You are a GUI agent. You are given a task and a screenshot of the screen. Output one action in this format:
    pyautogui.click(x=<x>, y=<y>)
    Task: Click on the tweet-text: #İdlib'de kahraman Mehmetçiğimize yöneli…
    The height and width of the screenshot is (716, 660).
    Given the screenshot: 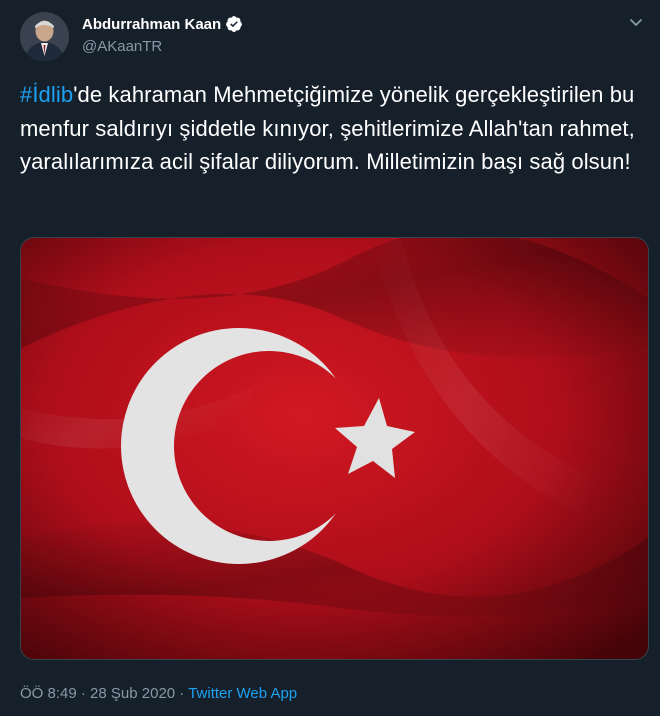 What is the action you would take?
    pyautogui.click(x=332, y=128)
    